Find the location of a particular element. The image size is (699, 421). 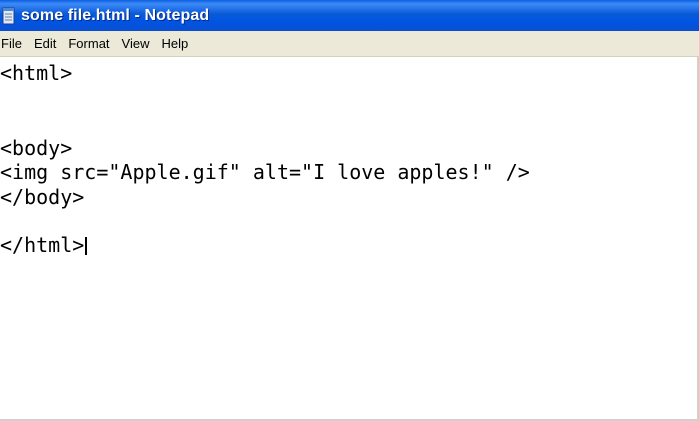

menu-edit: Edit is located at coordinates (45, 44).